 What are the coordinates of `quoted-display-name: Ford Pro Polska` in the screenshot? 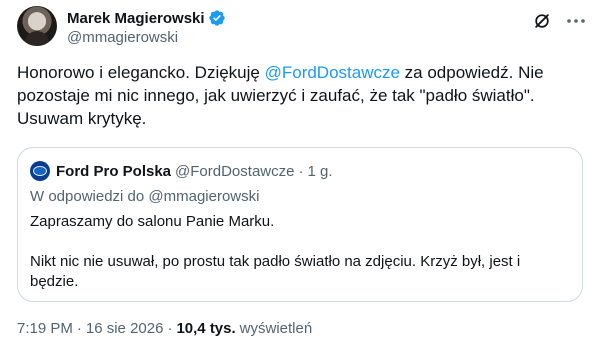 It's located at (113, 171).